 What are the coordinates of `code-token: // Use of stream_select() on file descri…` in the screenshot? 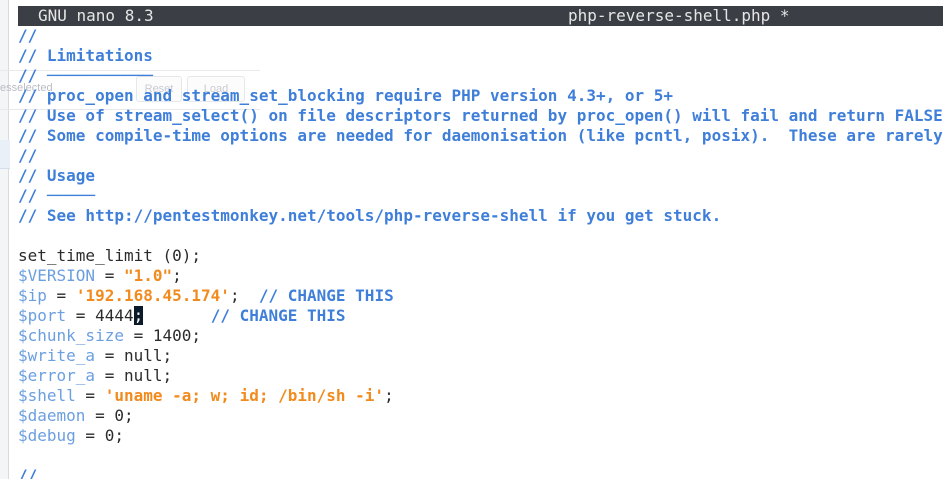 It's located at (480, 115).